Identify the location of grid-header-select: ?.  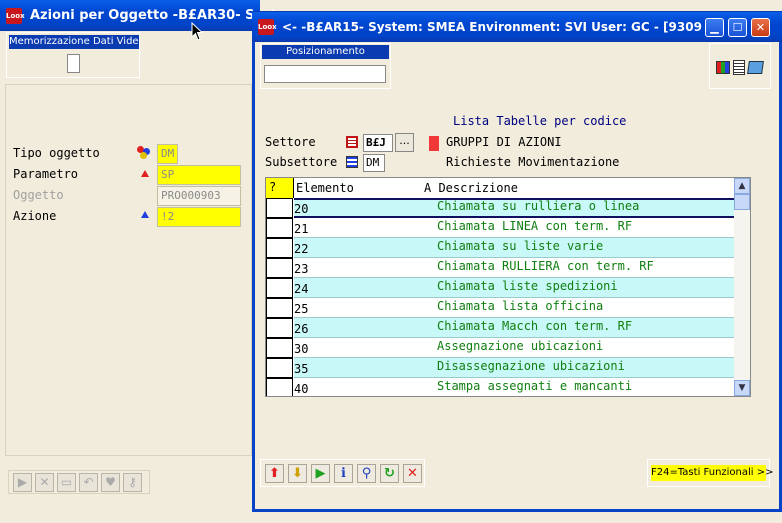
(280, 188).